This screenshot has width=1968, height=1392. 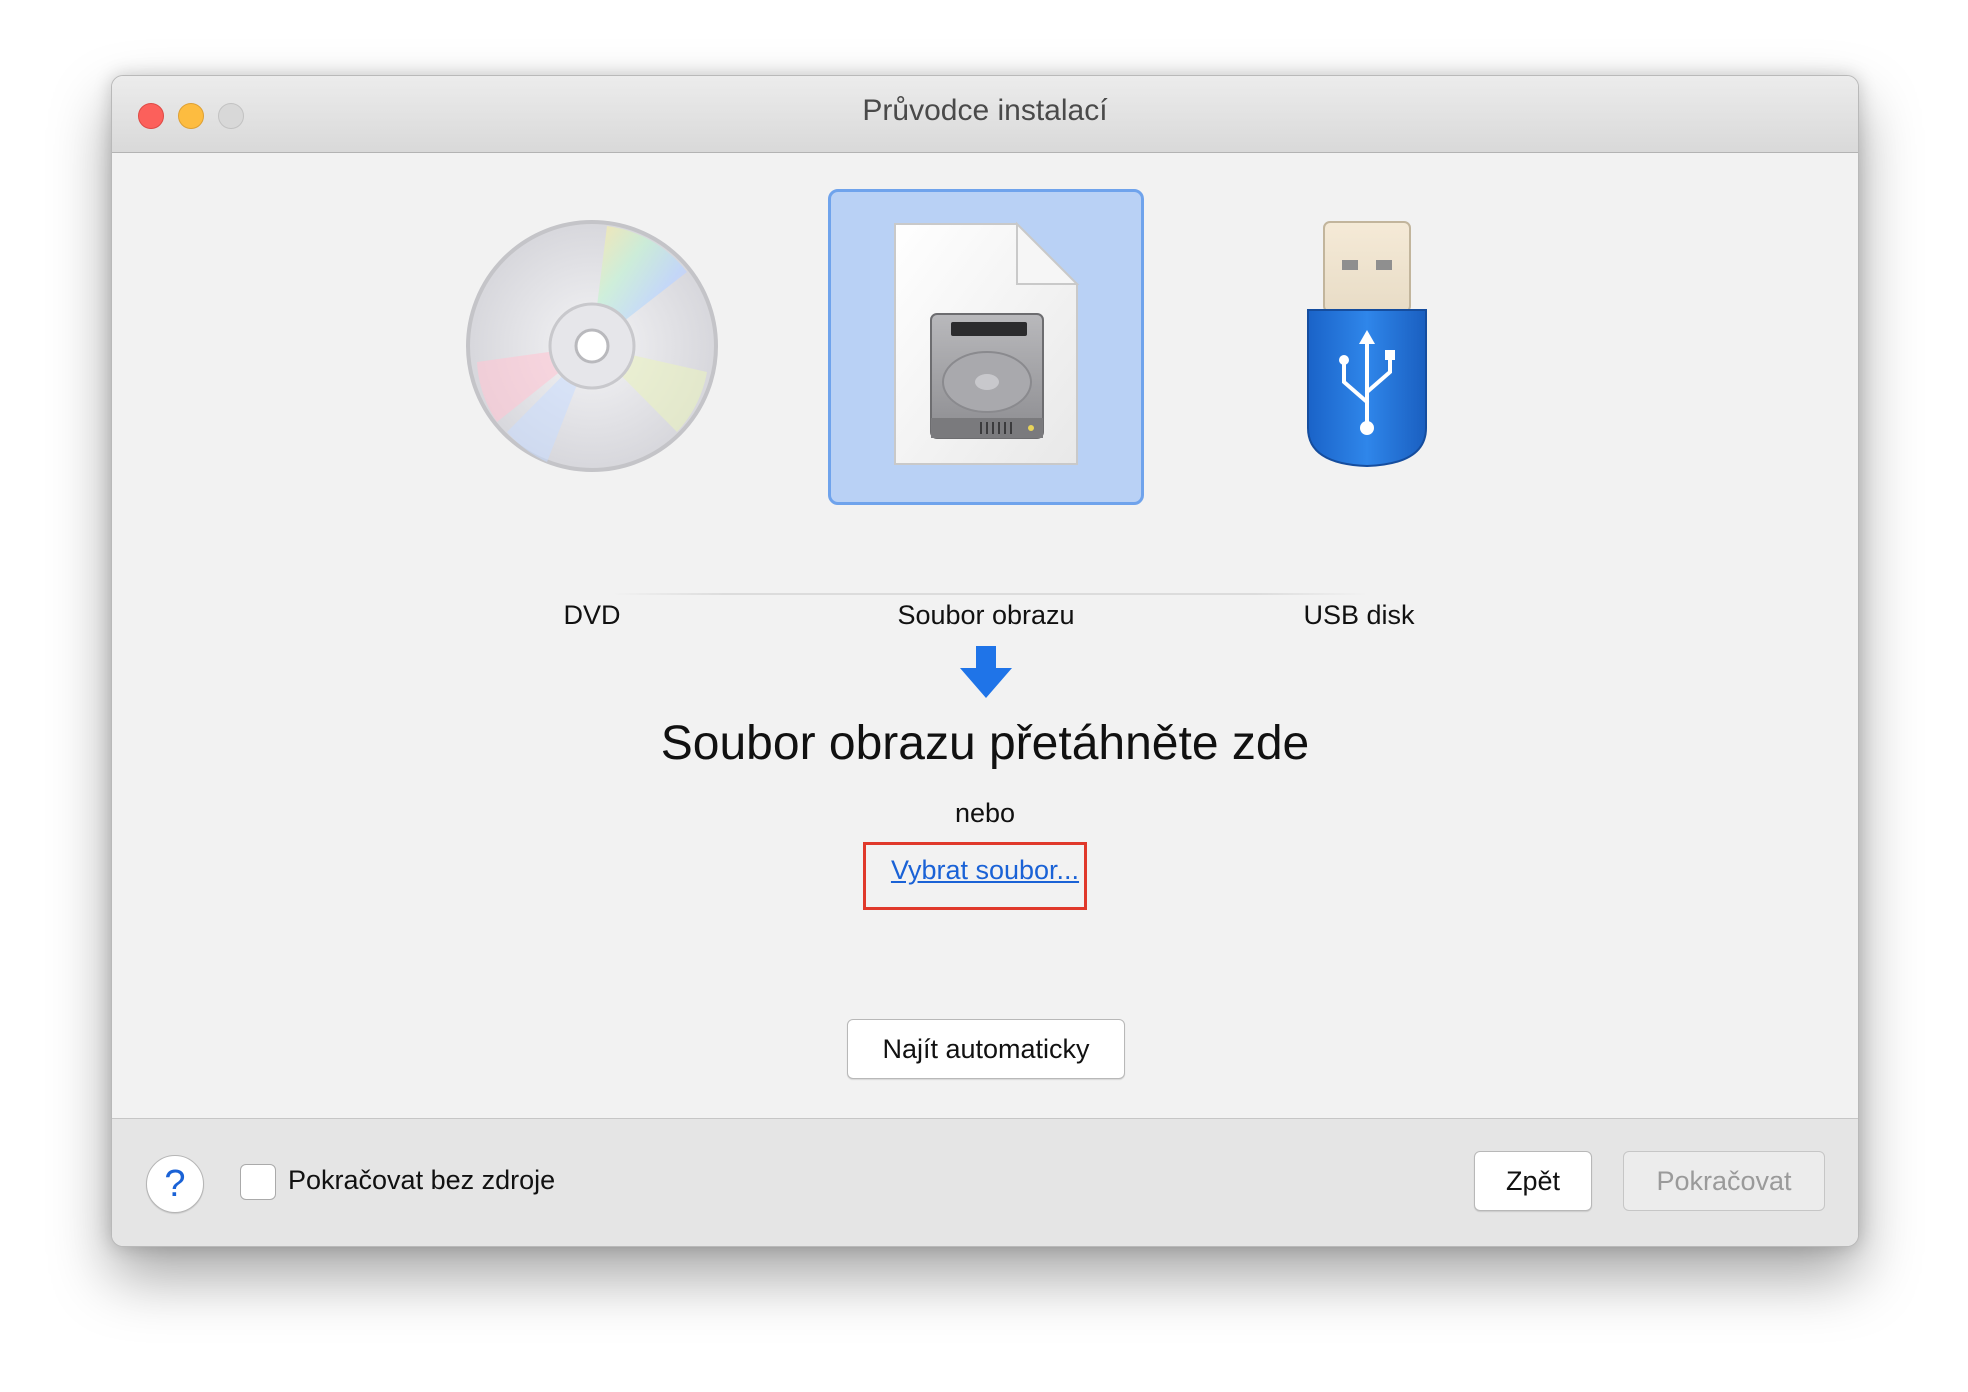 I want to click on source-option-image-file: Soubor obrazu, so click(x=986, y=409).